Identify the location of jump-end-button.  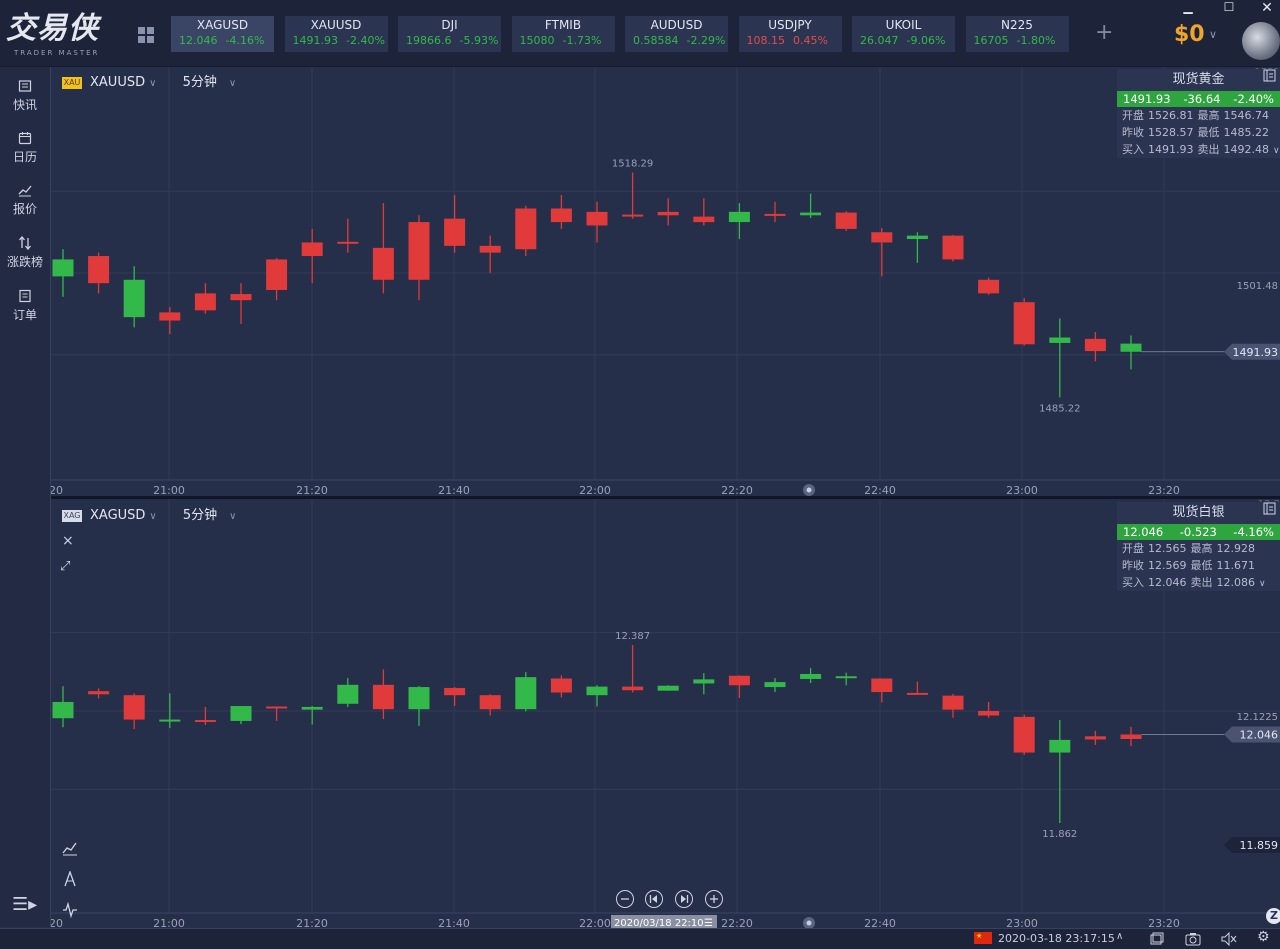
(684, 899).